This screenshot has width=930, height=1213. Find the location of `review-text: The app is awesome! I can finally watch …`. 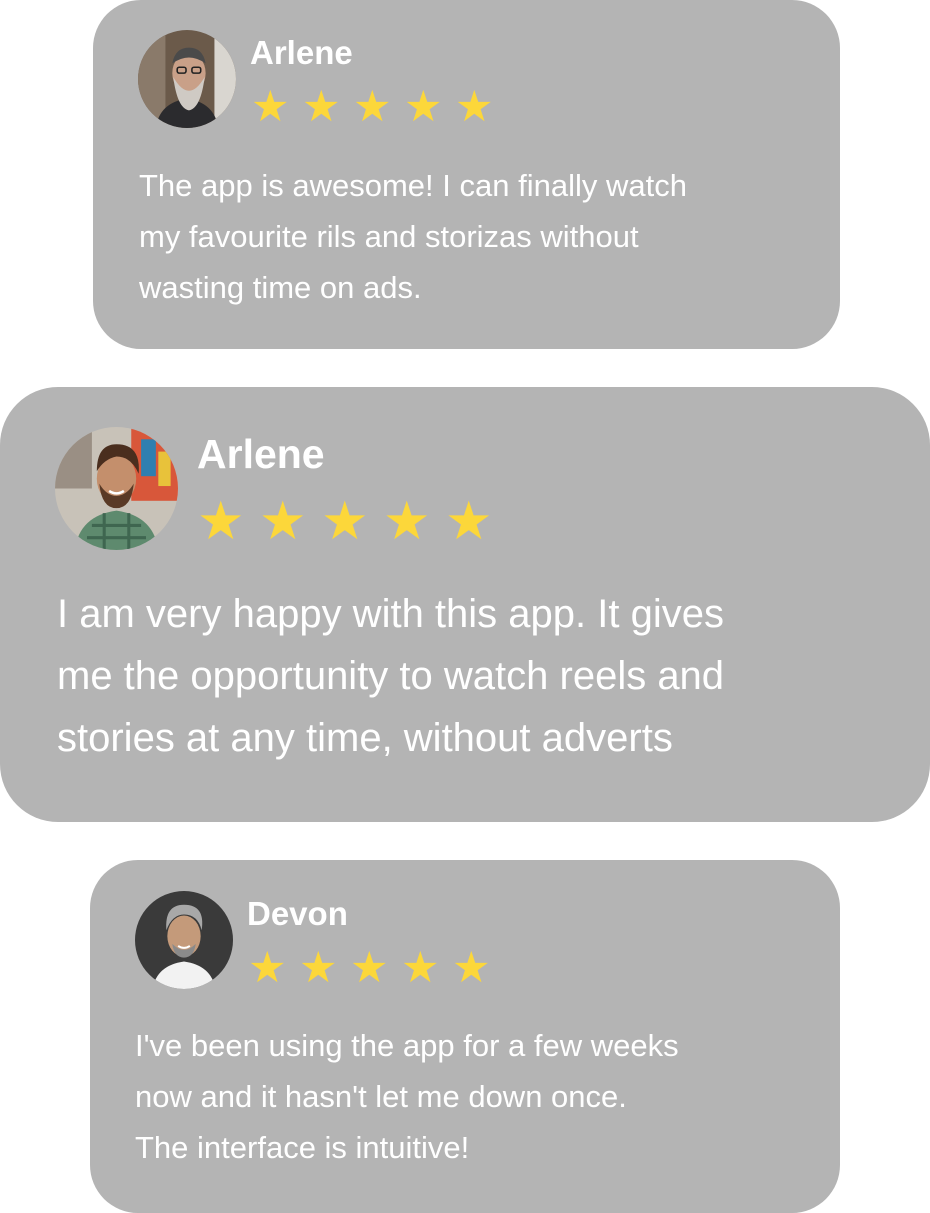

review-text: The app is awesome! I can finally watch … is located at coordinates (413, 236).